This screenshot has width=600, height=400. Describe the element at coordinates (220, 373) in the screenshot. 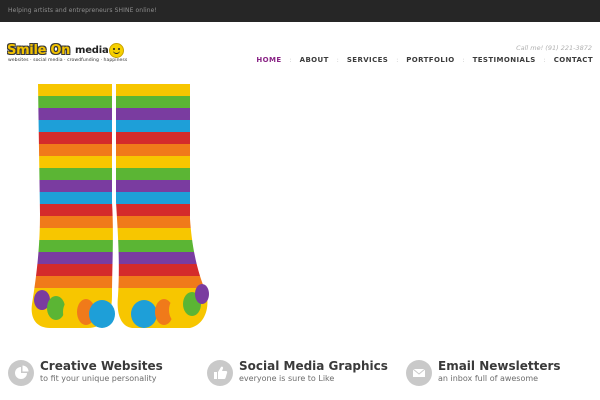

I see `thumbs-up-icon` at that location.